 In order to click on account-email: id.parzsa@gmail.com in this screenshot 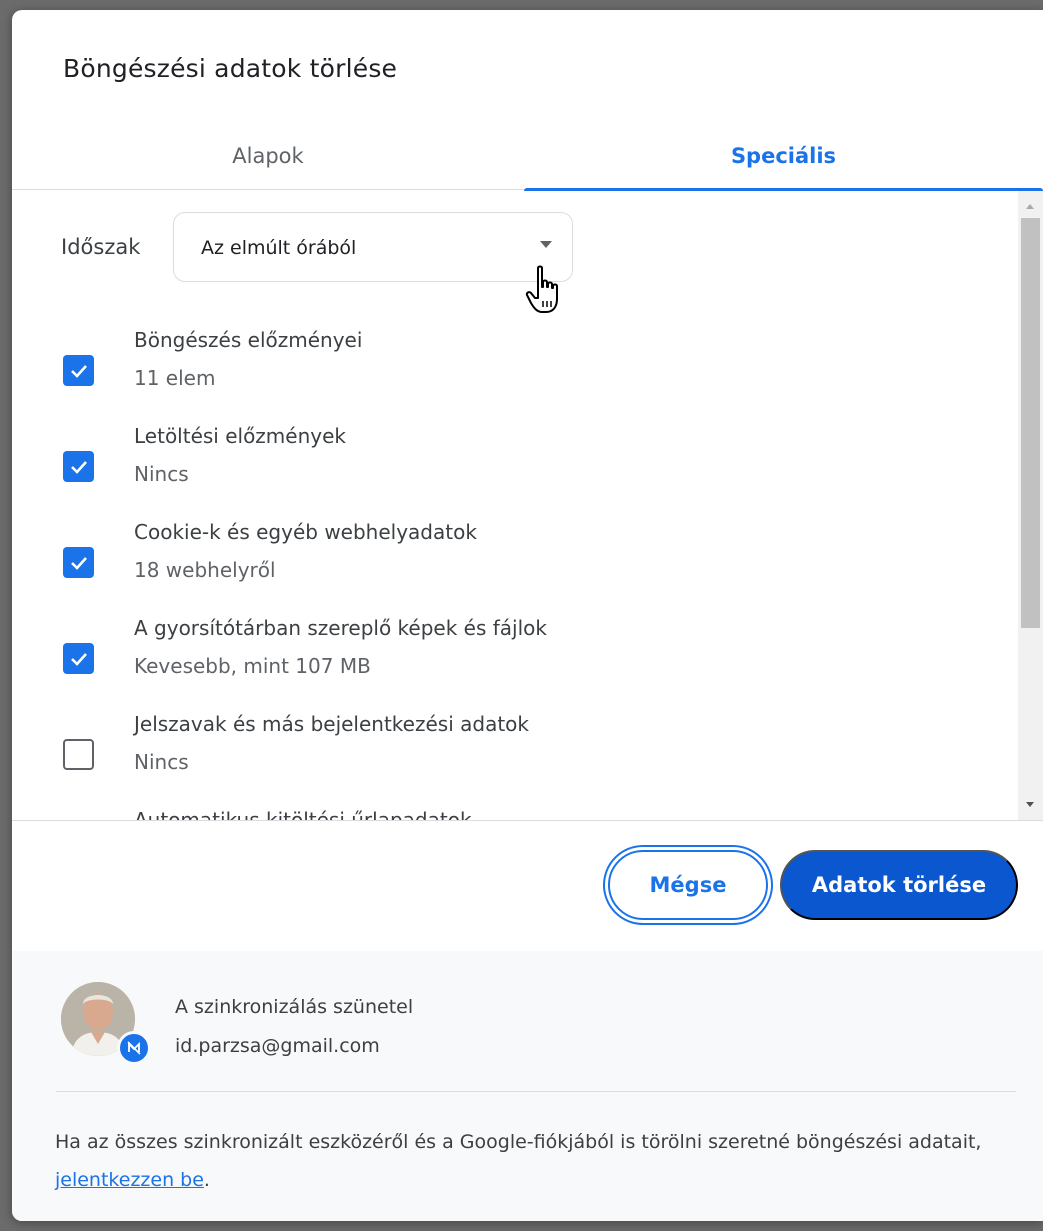, I will do `click(277, 1046)`.